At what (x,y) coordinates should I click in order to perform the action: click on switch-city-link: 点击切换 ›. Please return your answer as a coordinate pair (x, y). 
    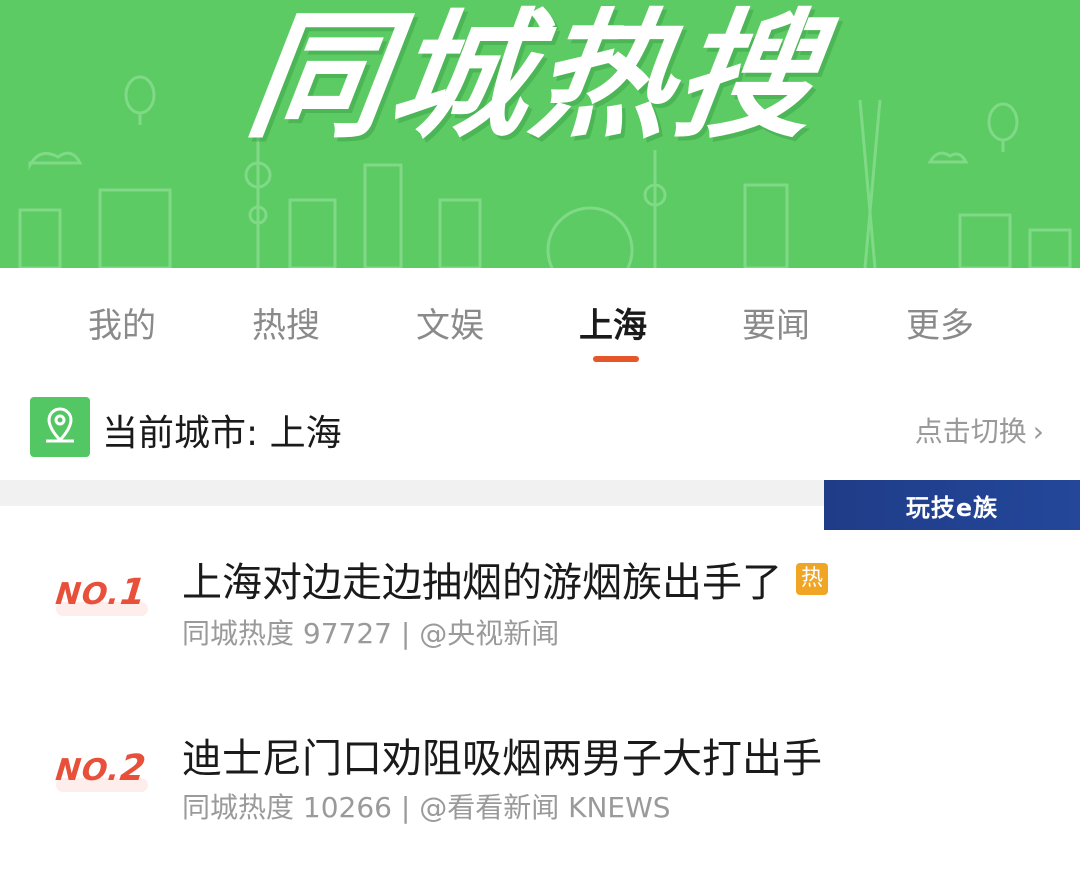
    Looking at the image, I should click on (979, 430).